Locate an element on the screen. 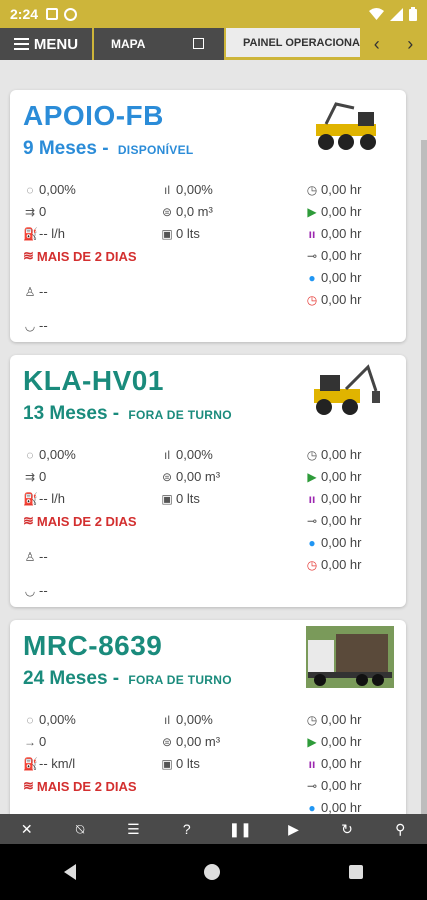  mic-off-icon: ✕ is located at coordinates (27, 829).